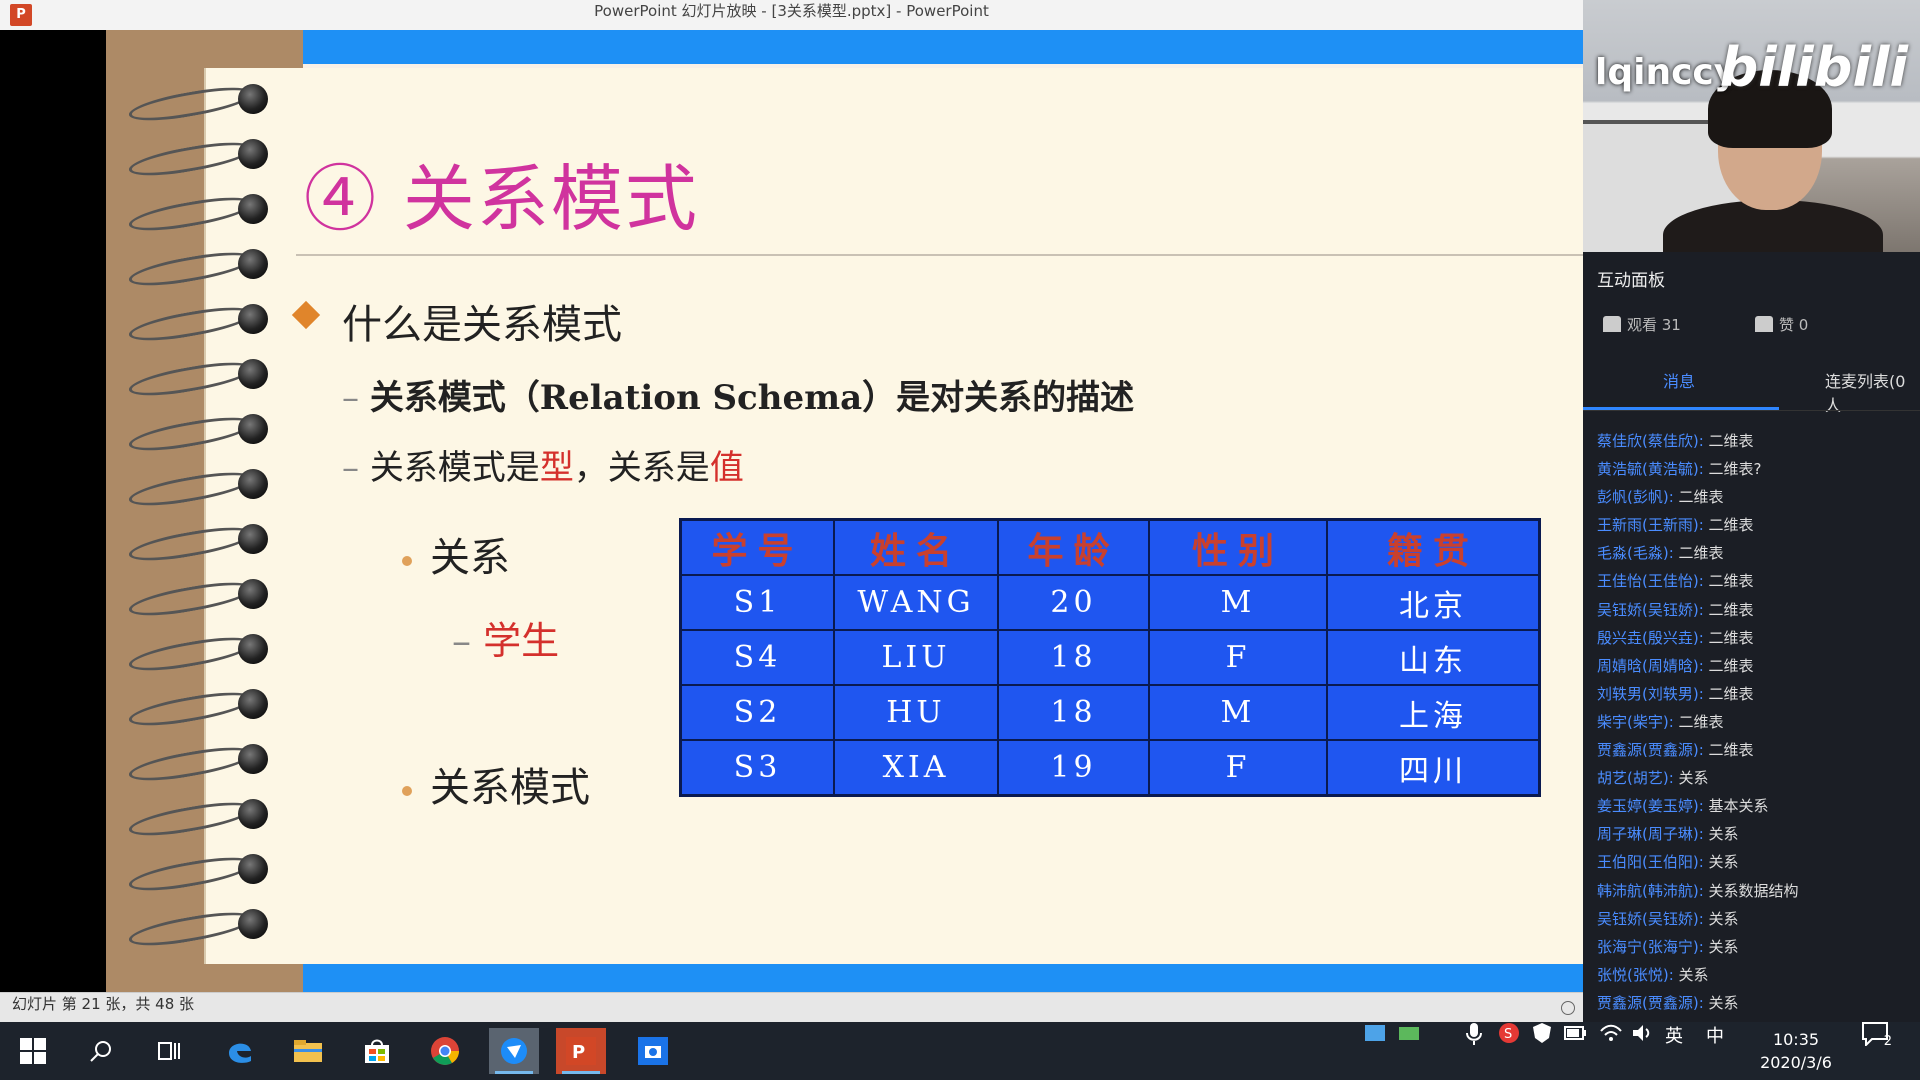 The width and height of the screenshot is (1920, 1080). Describe the element at coordinates (1650, 666) in the screenshot. I see `chat-username: 周婧晗(周婧晗):` at that location.